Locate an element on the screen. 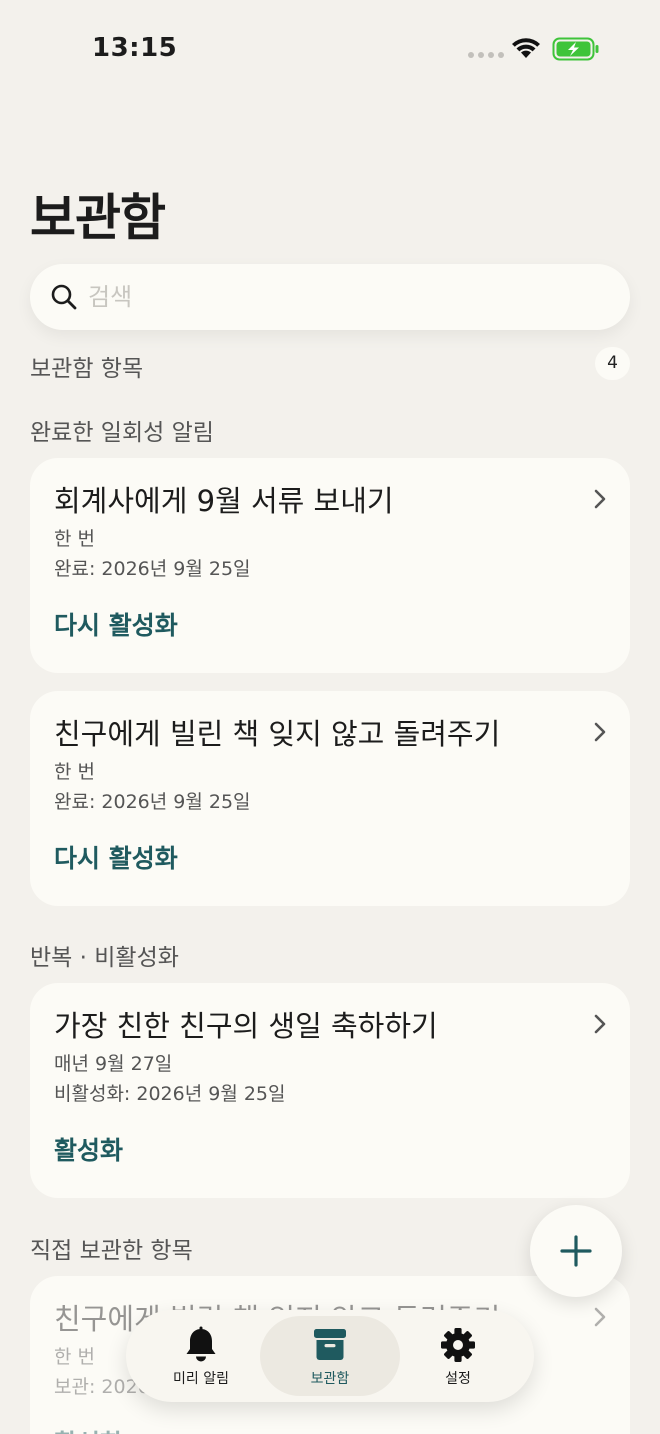 This screenshot has height=1434, width=660. section-title-completed-one-time: 완료한 일회성 알림 is located at coordinates (122, 433).